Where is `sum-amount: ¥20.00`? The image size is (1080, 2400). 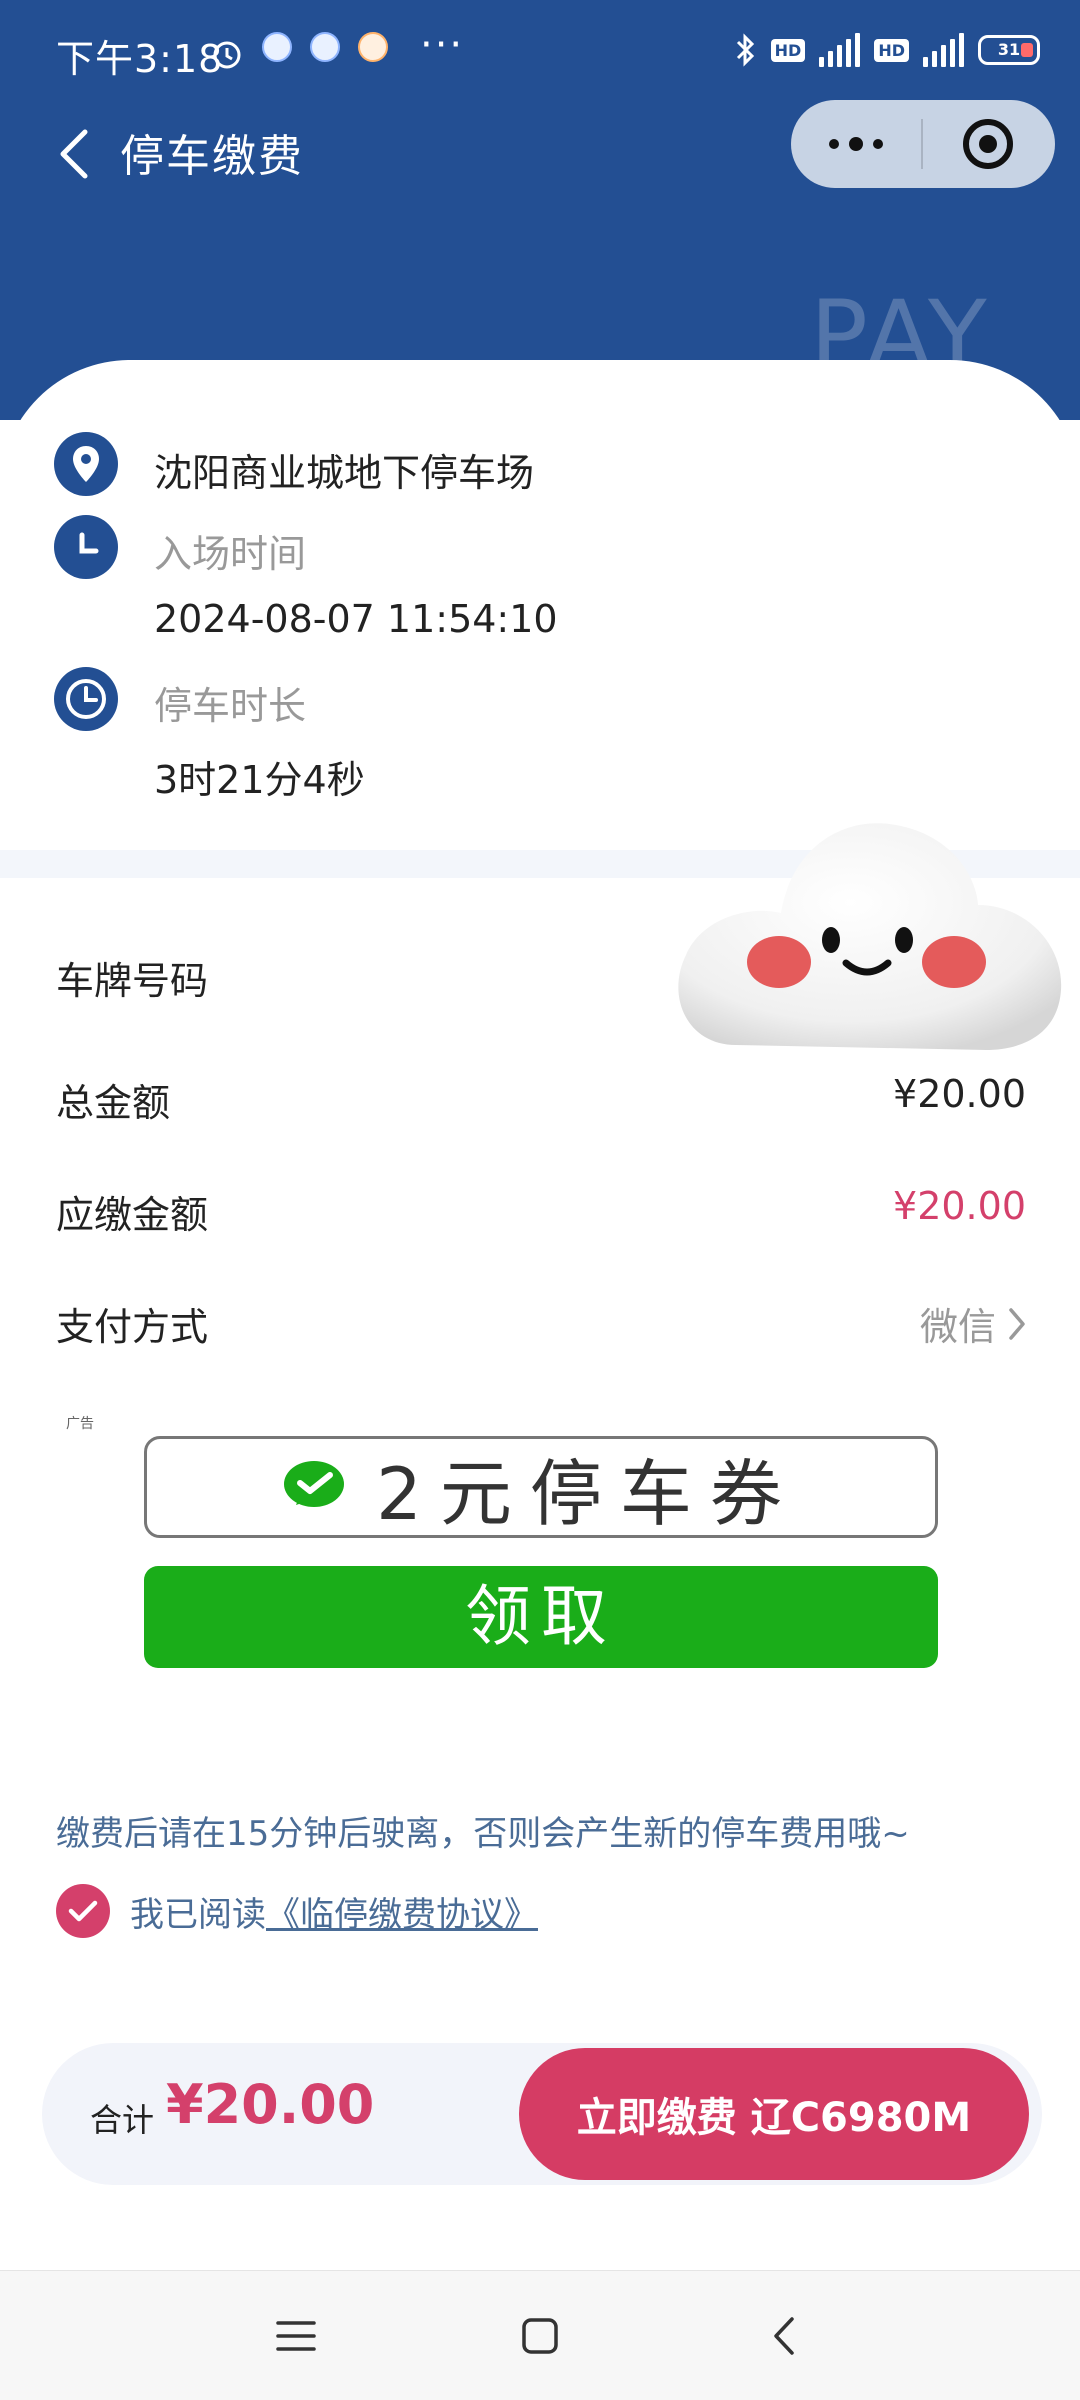
sum-amount: ¥20.00 is located at coordinates (270, 2104).